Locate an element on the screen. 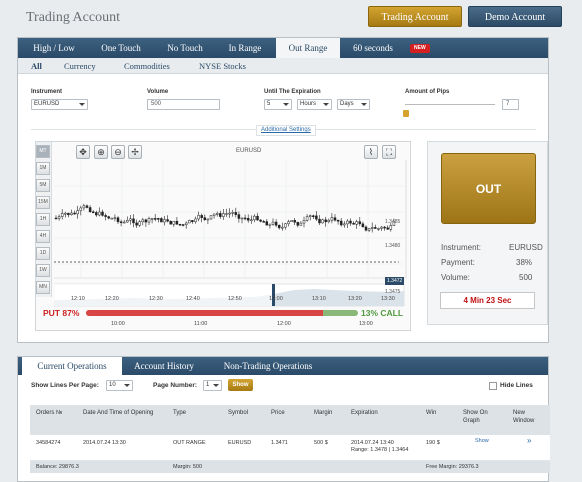  payment-label: Payment: is located at coordinates (458, 262).